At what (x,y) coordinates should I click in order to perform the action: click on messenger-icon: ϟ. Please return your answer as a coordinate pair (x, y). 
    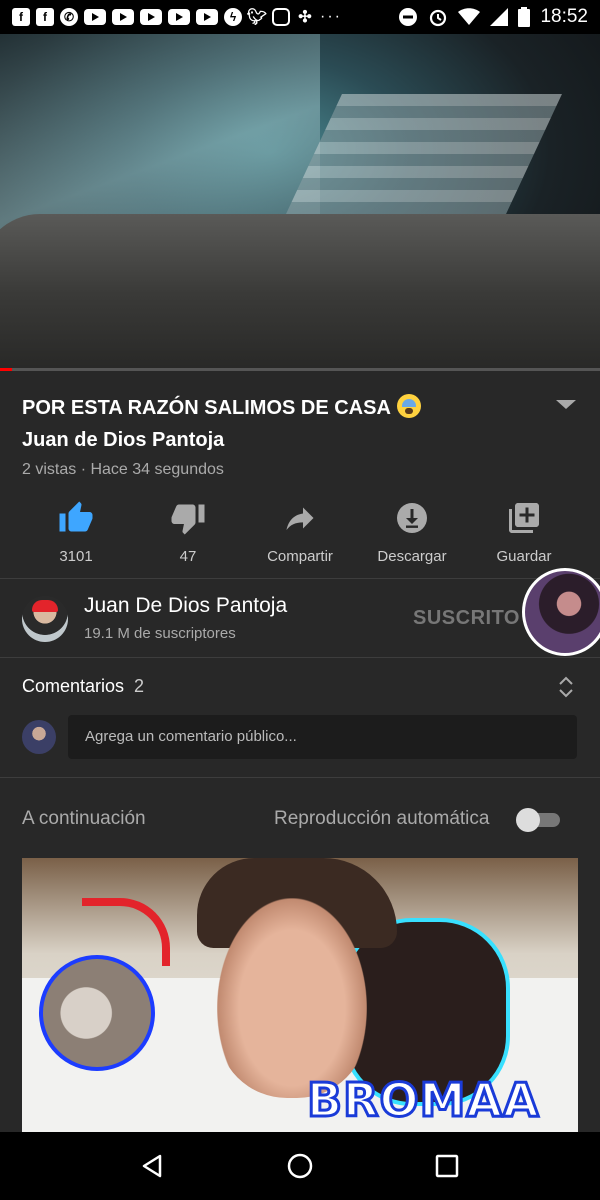
    Looking at the image, I should click on (233, 17).